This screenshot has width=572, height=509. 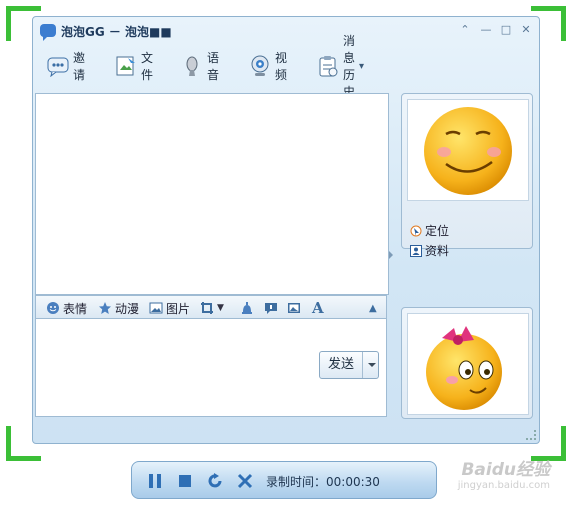 What do you see at coordinates (213, 66) in the screenshot?
I see `voice-label: 语音` at bounding box center [213, 66].